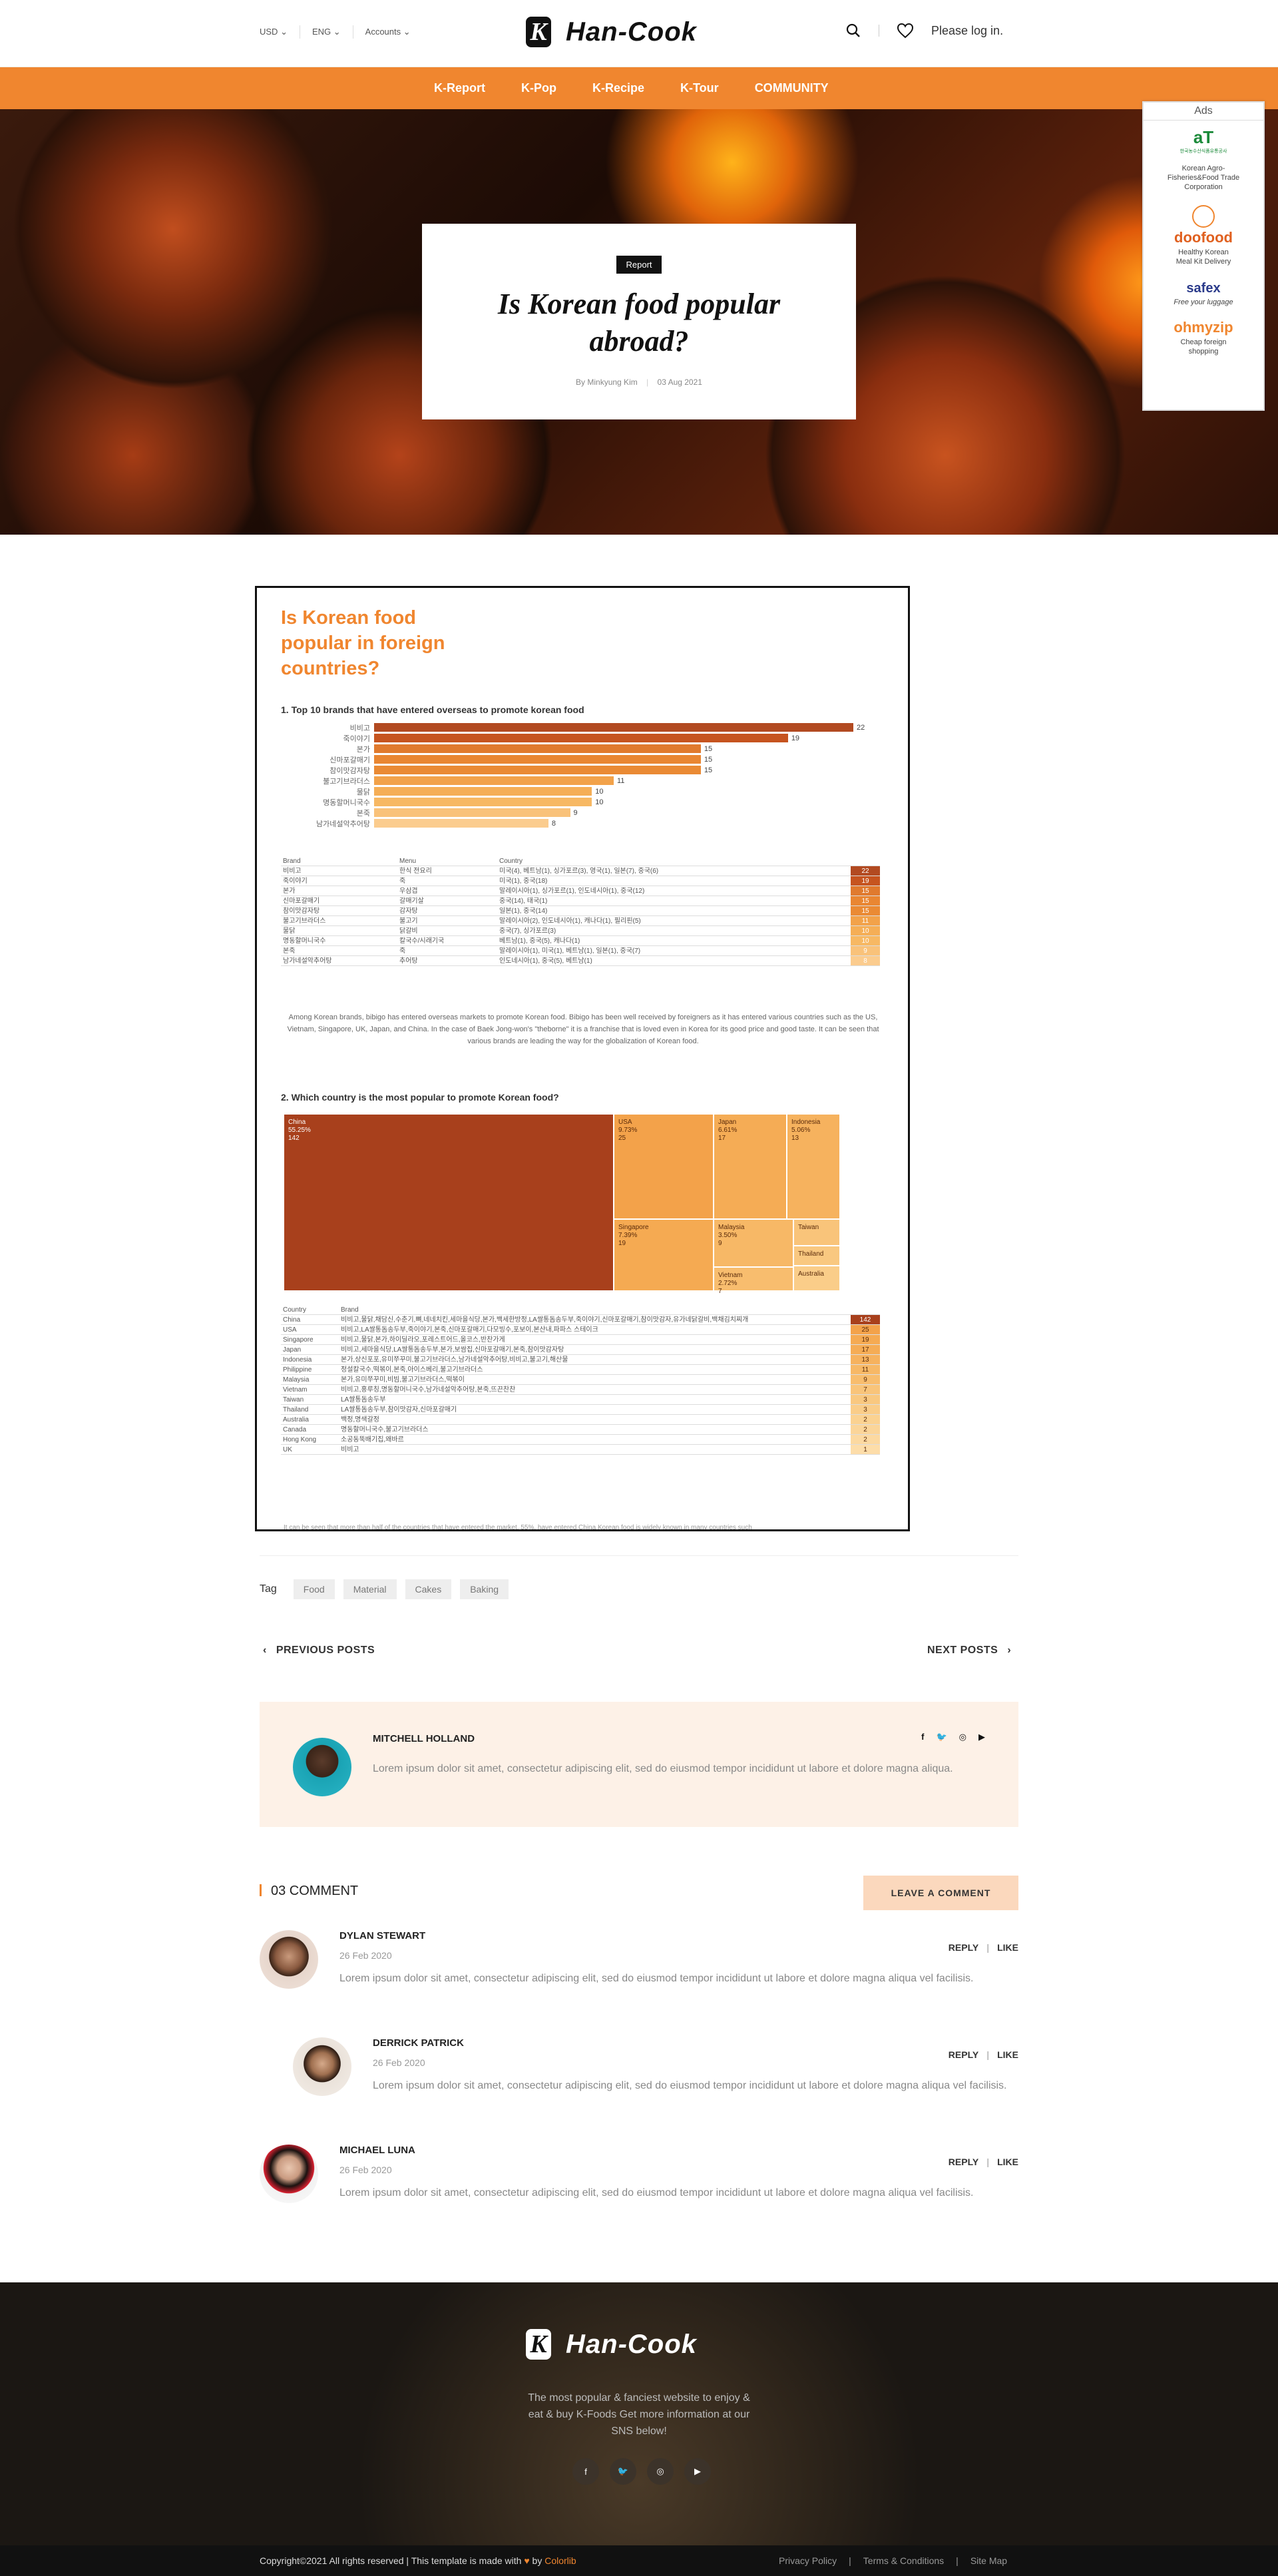  What do you see at coordinates (865, 871) in the screenshot?
I see `table-cell: 22` at bounding box center [865, 871].